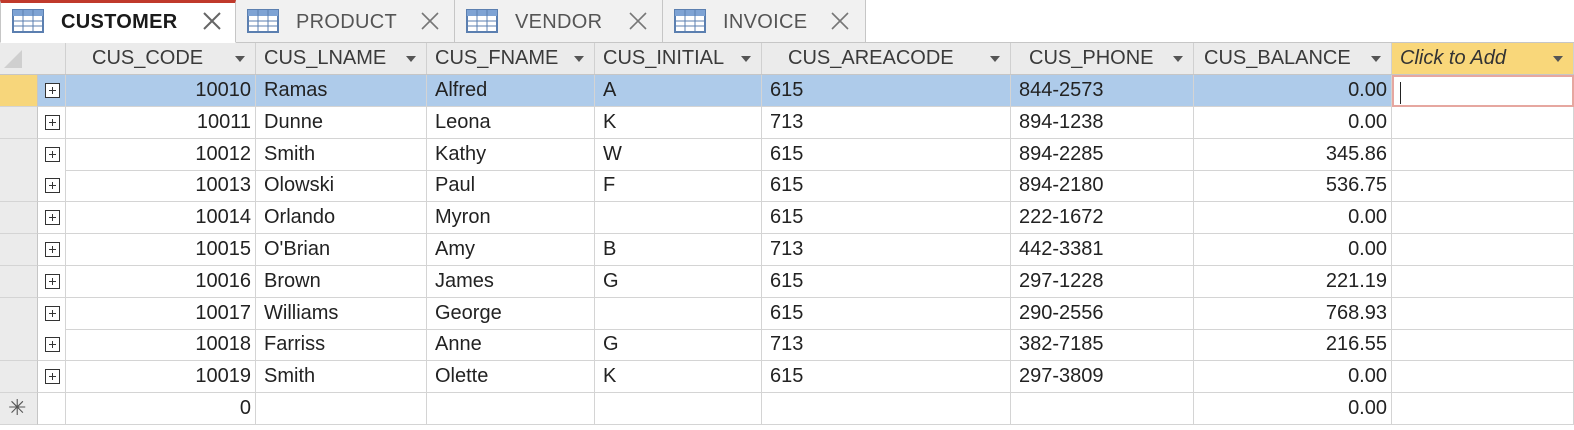 The height and width of the screenshot is (430, 1574). I want to click on cus-initial-cell: K, so click(678, 377).